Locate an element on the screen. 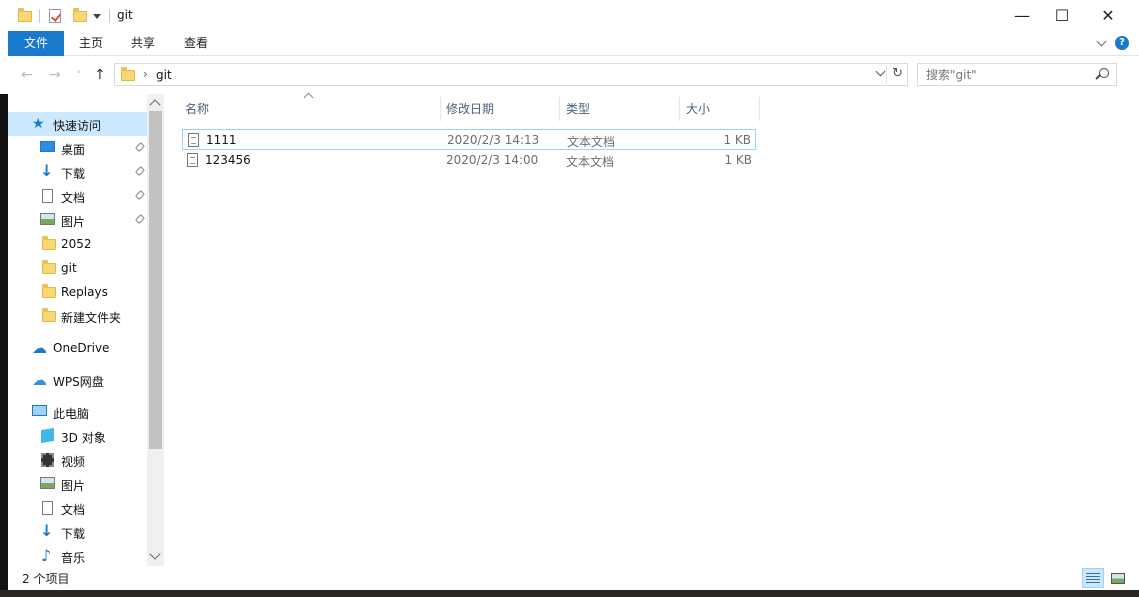  sidebar-item-label: git is located at coordinates (69, 268).